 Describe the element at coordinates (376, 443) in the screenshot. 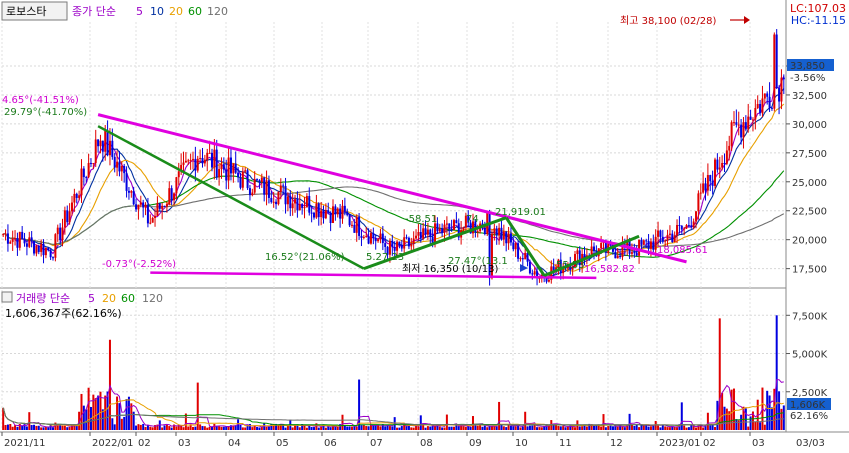

I see `x-tick-label: 07` at that location.